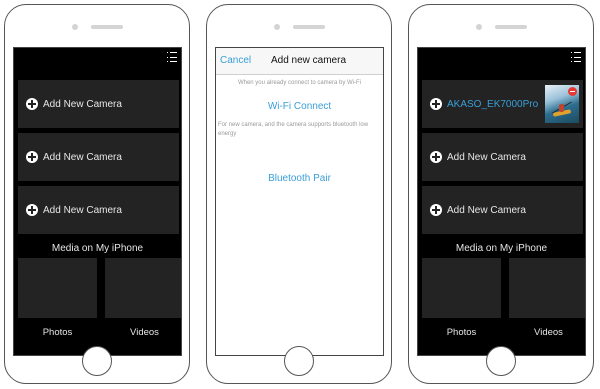 Image resolution: width=600 pixels, height=389 pixels. What do you see at coordinates (299, 178) in the screenshot?
I see `bluetooth-pair-button: Bluetooth Pair` at bounding box center [299, 178].